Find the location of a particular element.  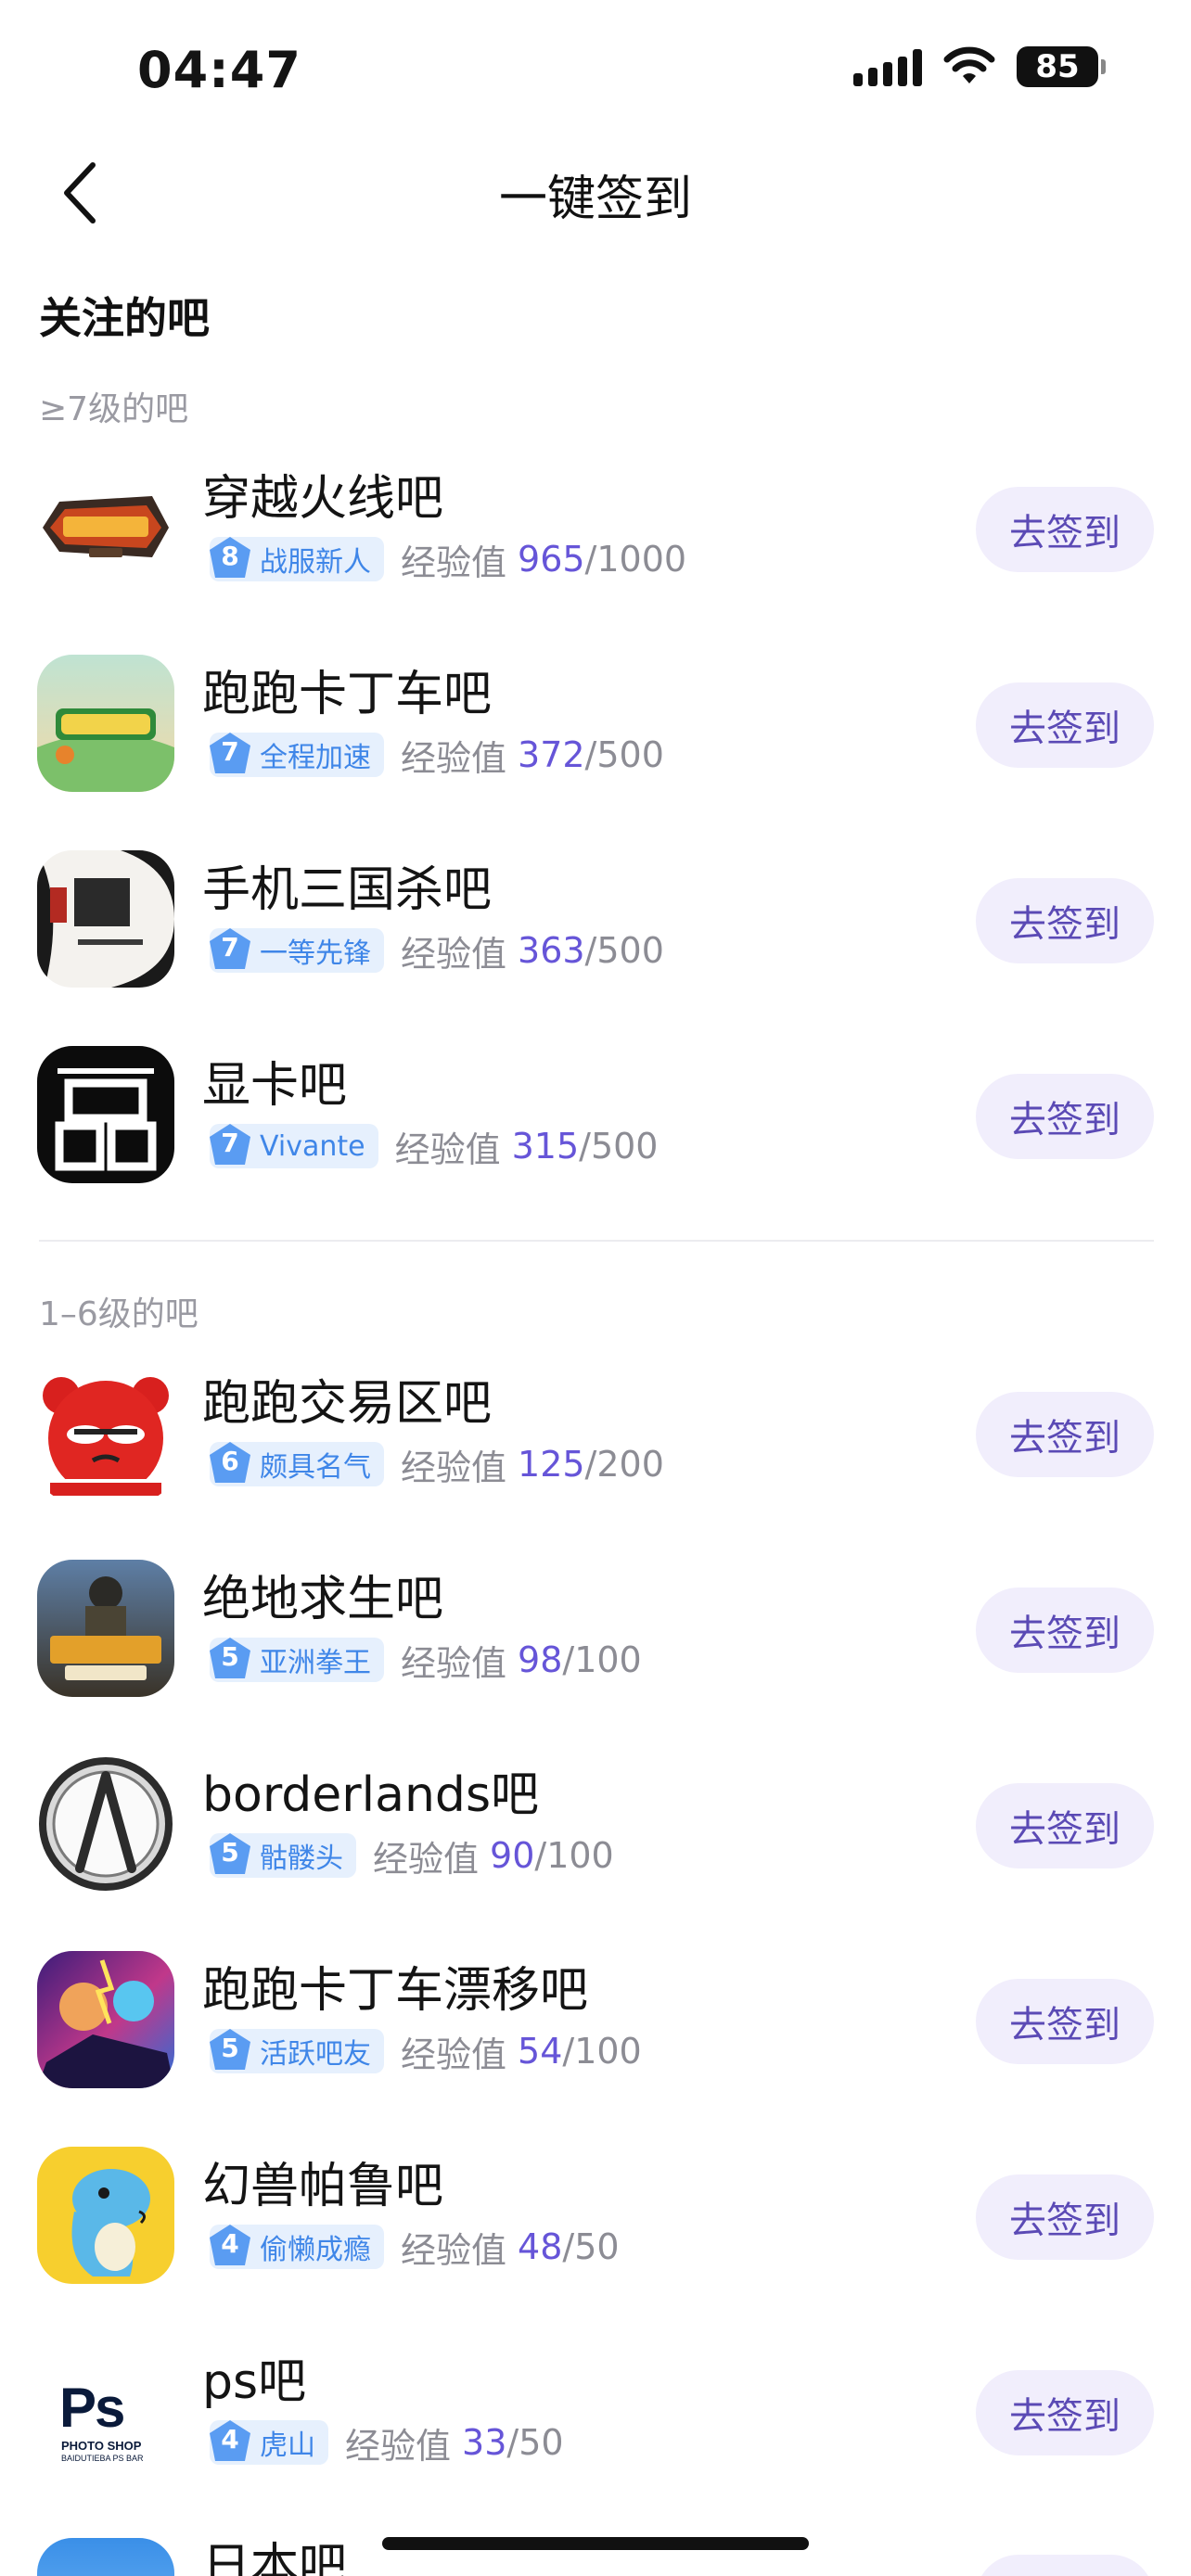

kart-drift-art-icon is located at coordinates (105, 2020).